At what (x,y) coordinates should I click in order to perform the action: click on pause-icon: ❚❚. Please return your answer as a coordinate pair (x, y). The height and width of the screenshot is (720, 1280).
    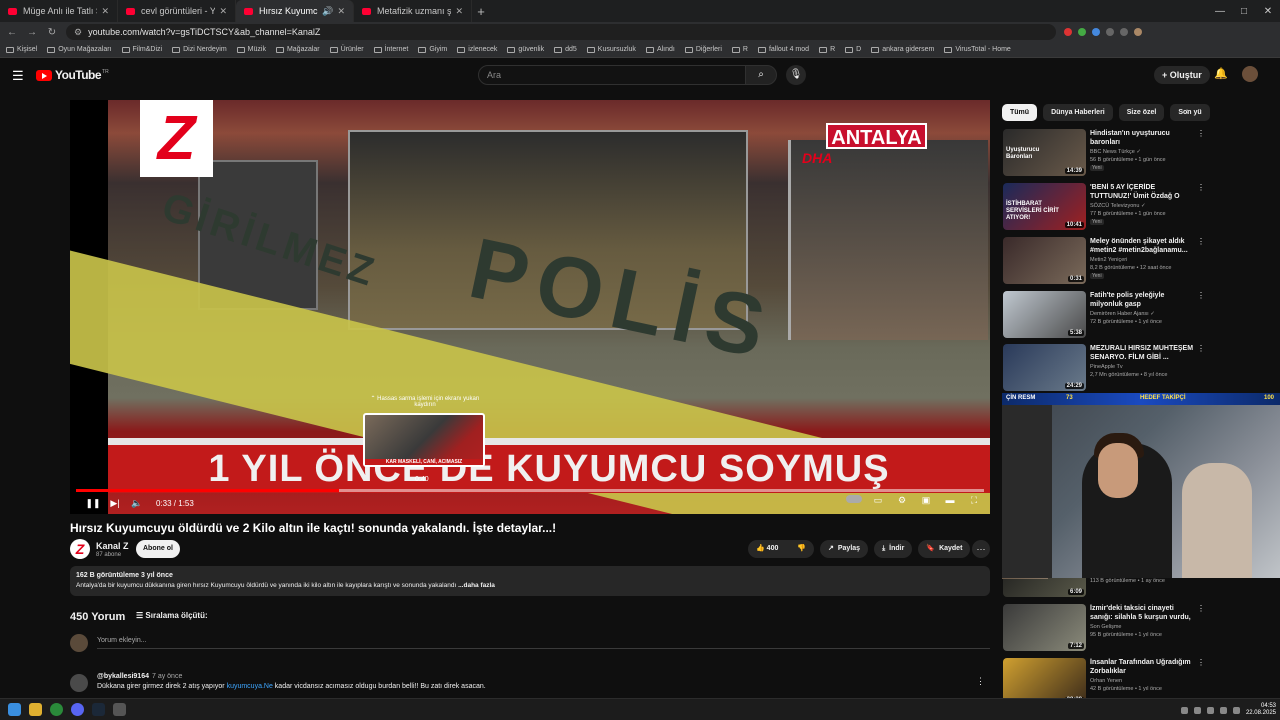
    Looking at the image, I should click on (93, 503).